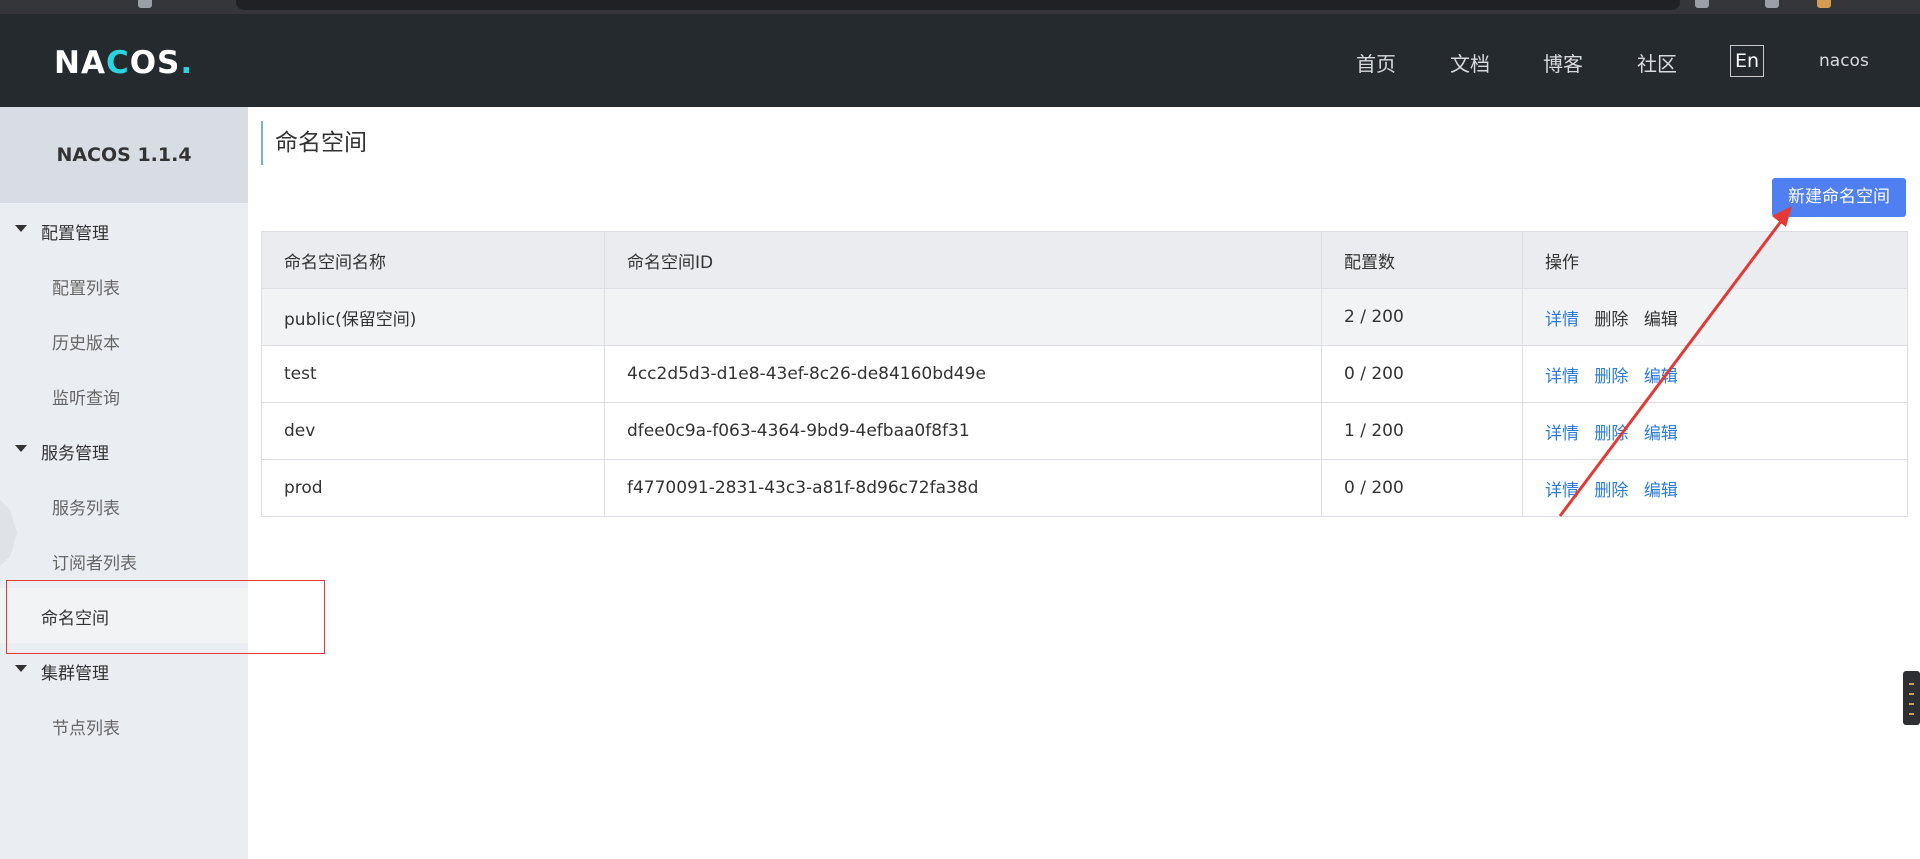 The width and height of the screenshot is (1920, 859). Describe the element at coordinates (155, 63) in the screenshot. I see `logo-text-part3: OS` at that location.